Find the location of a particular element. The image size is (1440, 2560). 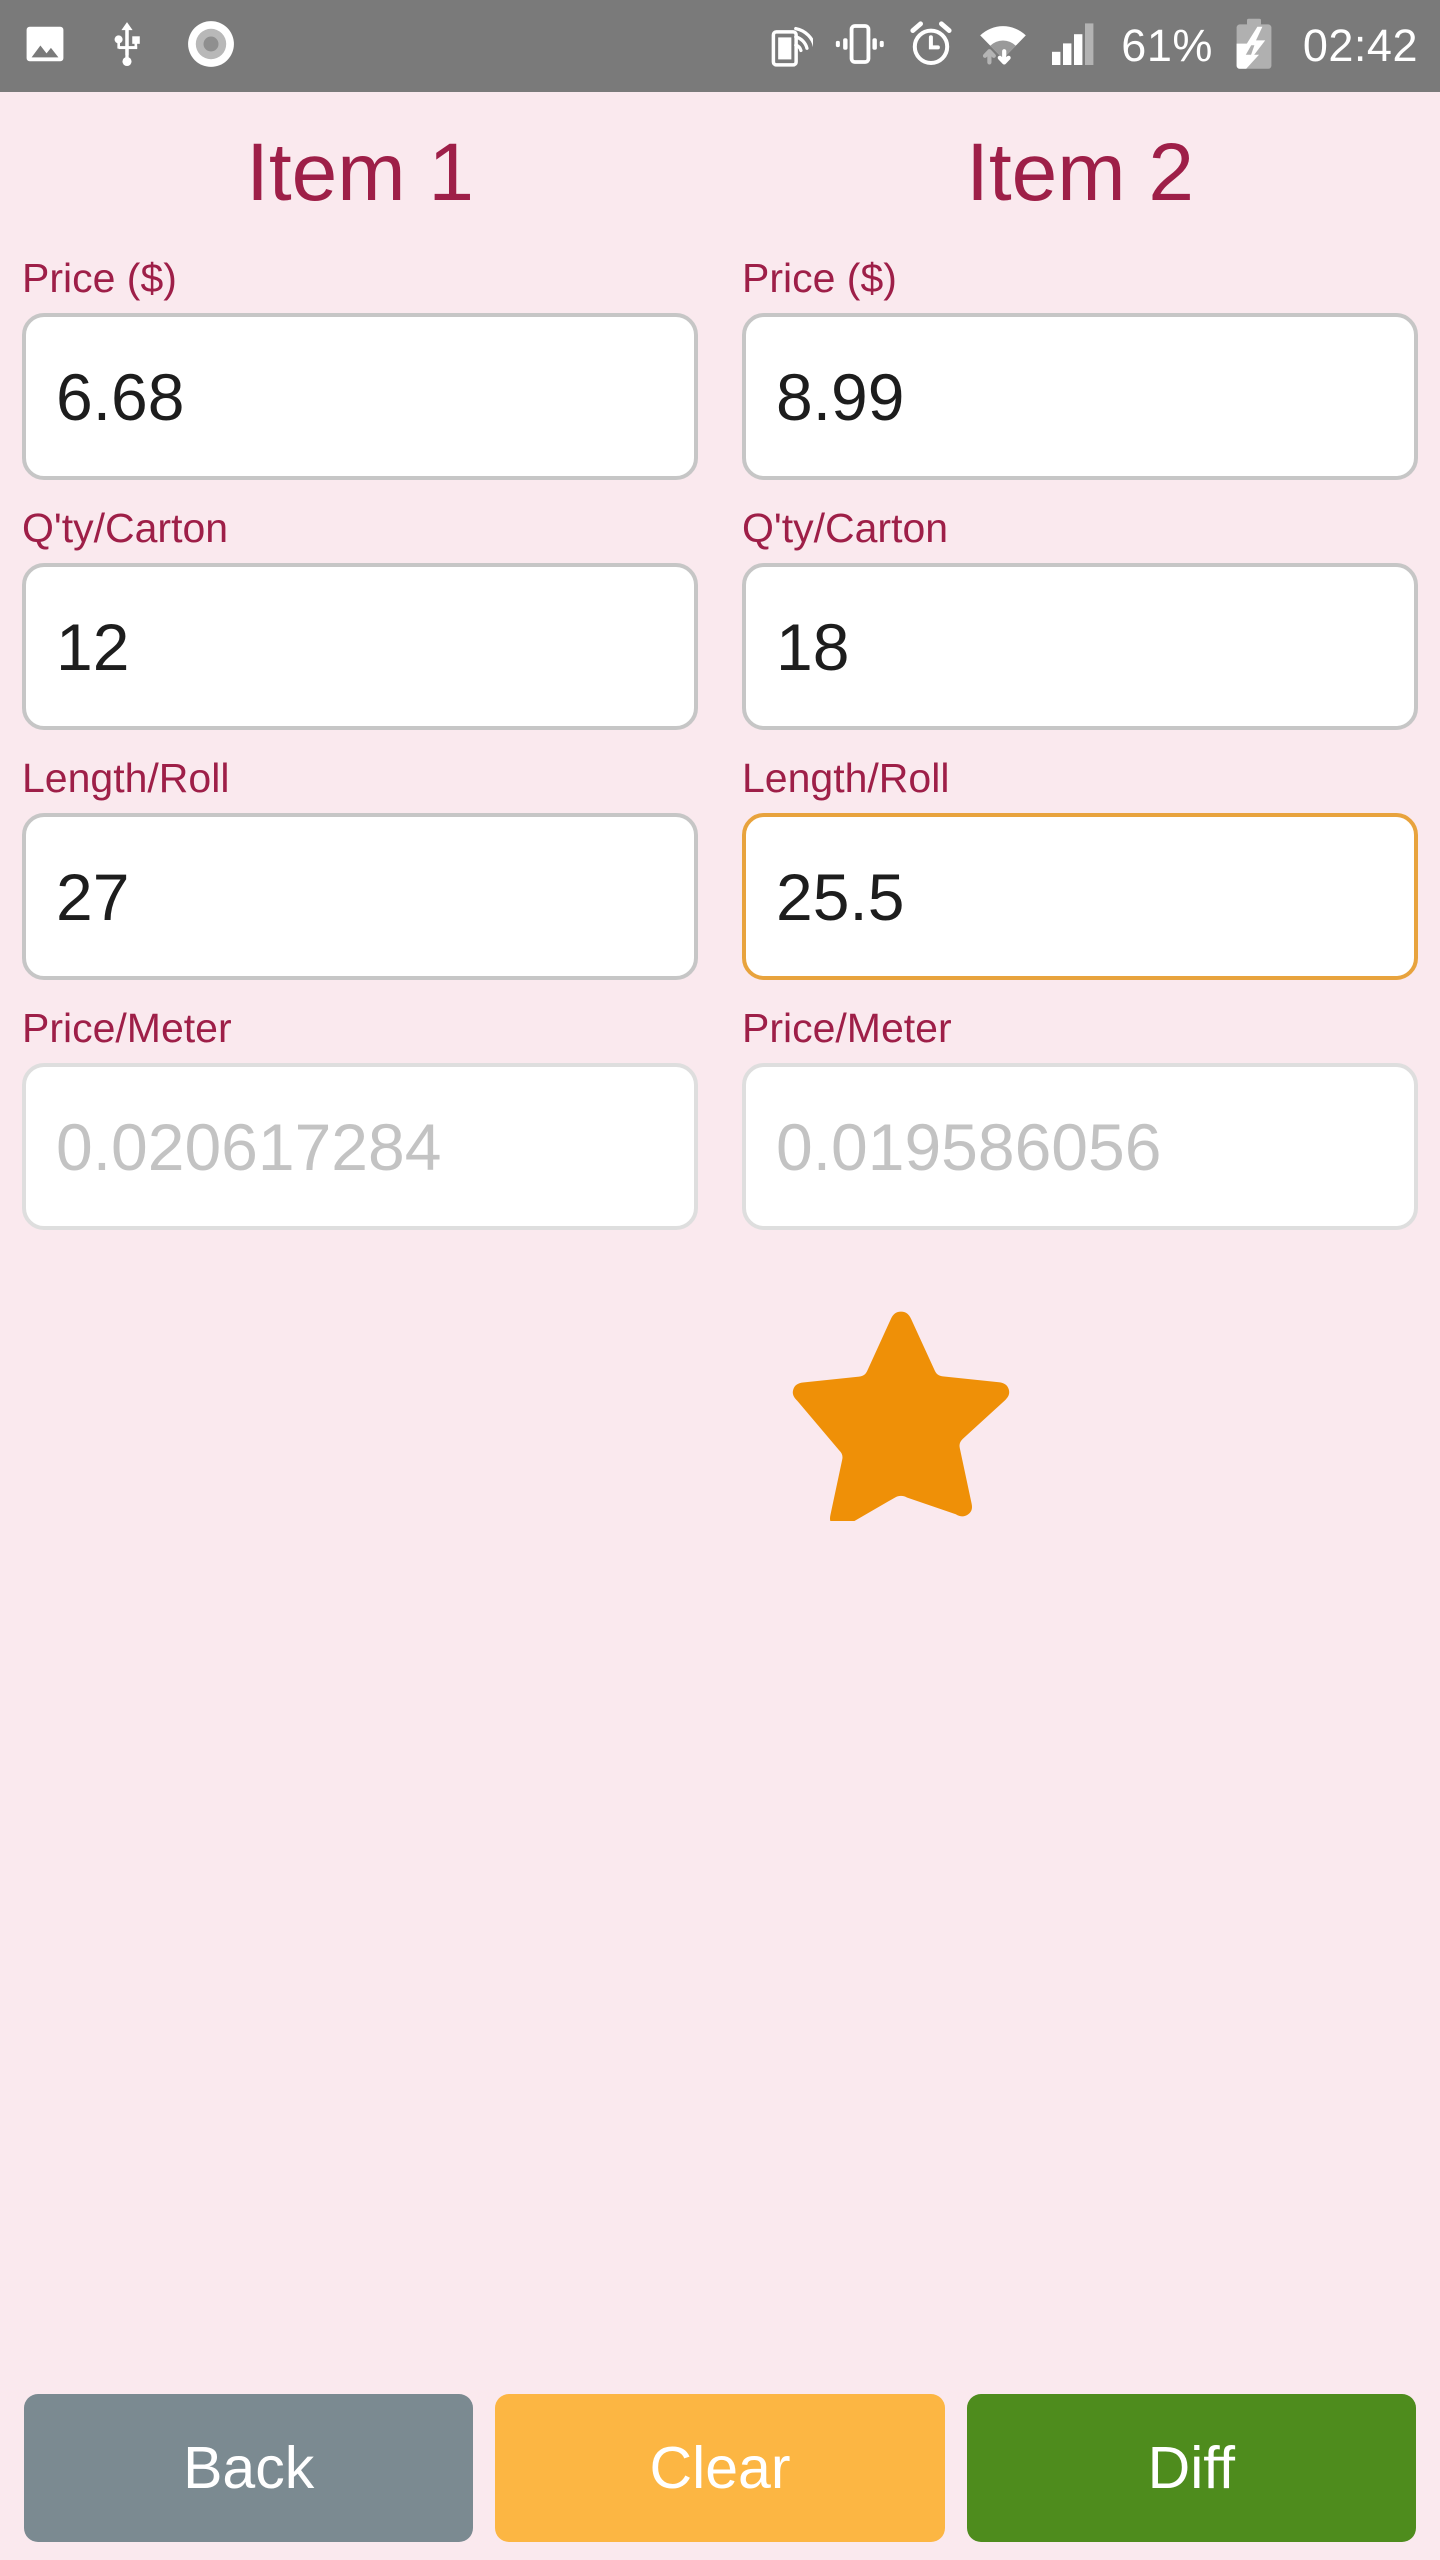

item-1-field-length-roll: Length/Roll 27 is located at coordinates (360, 869).